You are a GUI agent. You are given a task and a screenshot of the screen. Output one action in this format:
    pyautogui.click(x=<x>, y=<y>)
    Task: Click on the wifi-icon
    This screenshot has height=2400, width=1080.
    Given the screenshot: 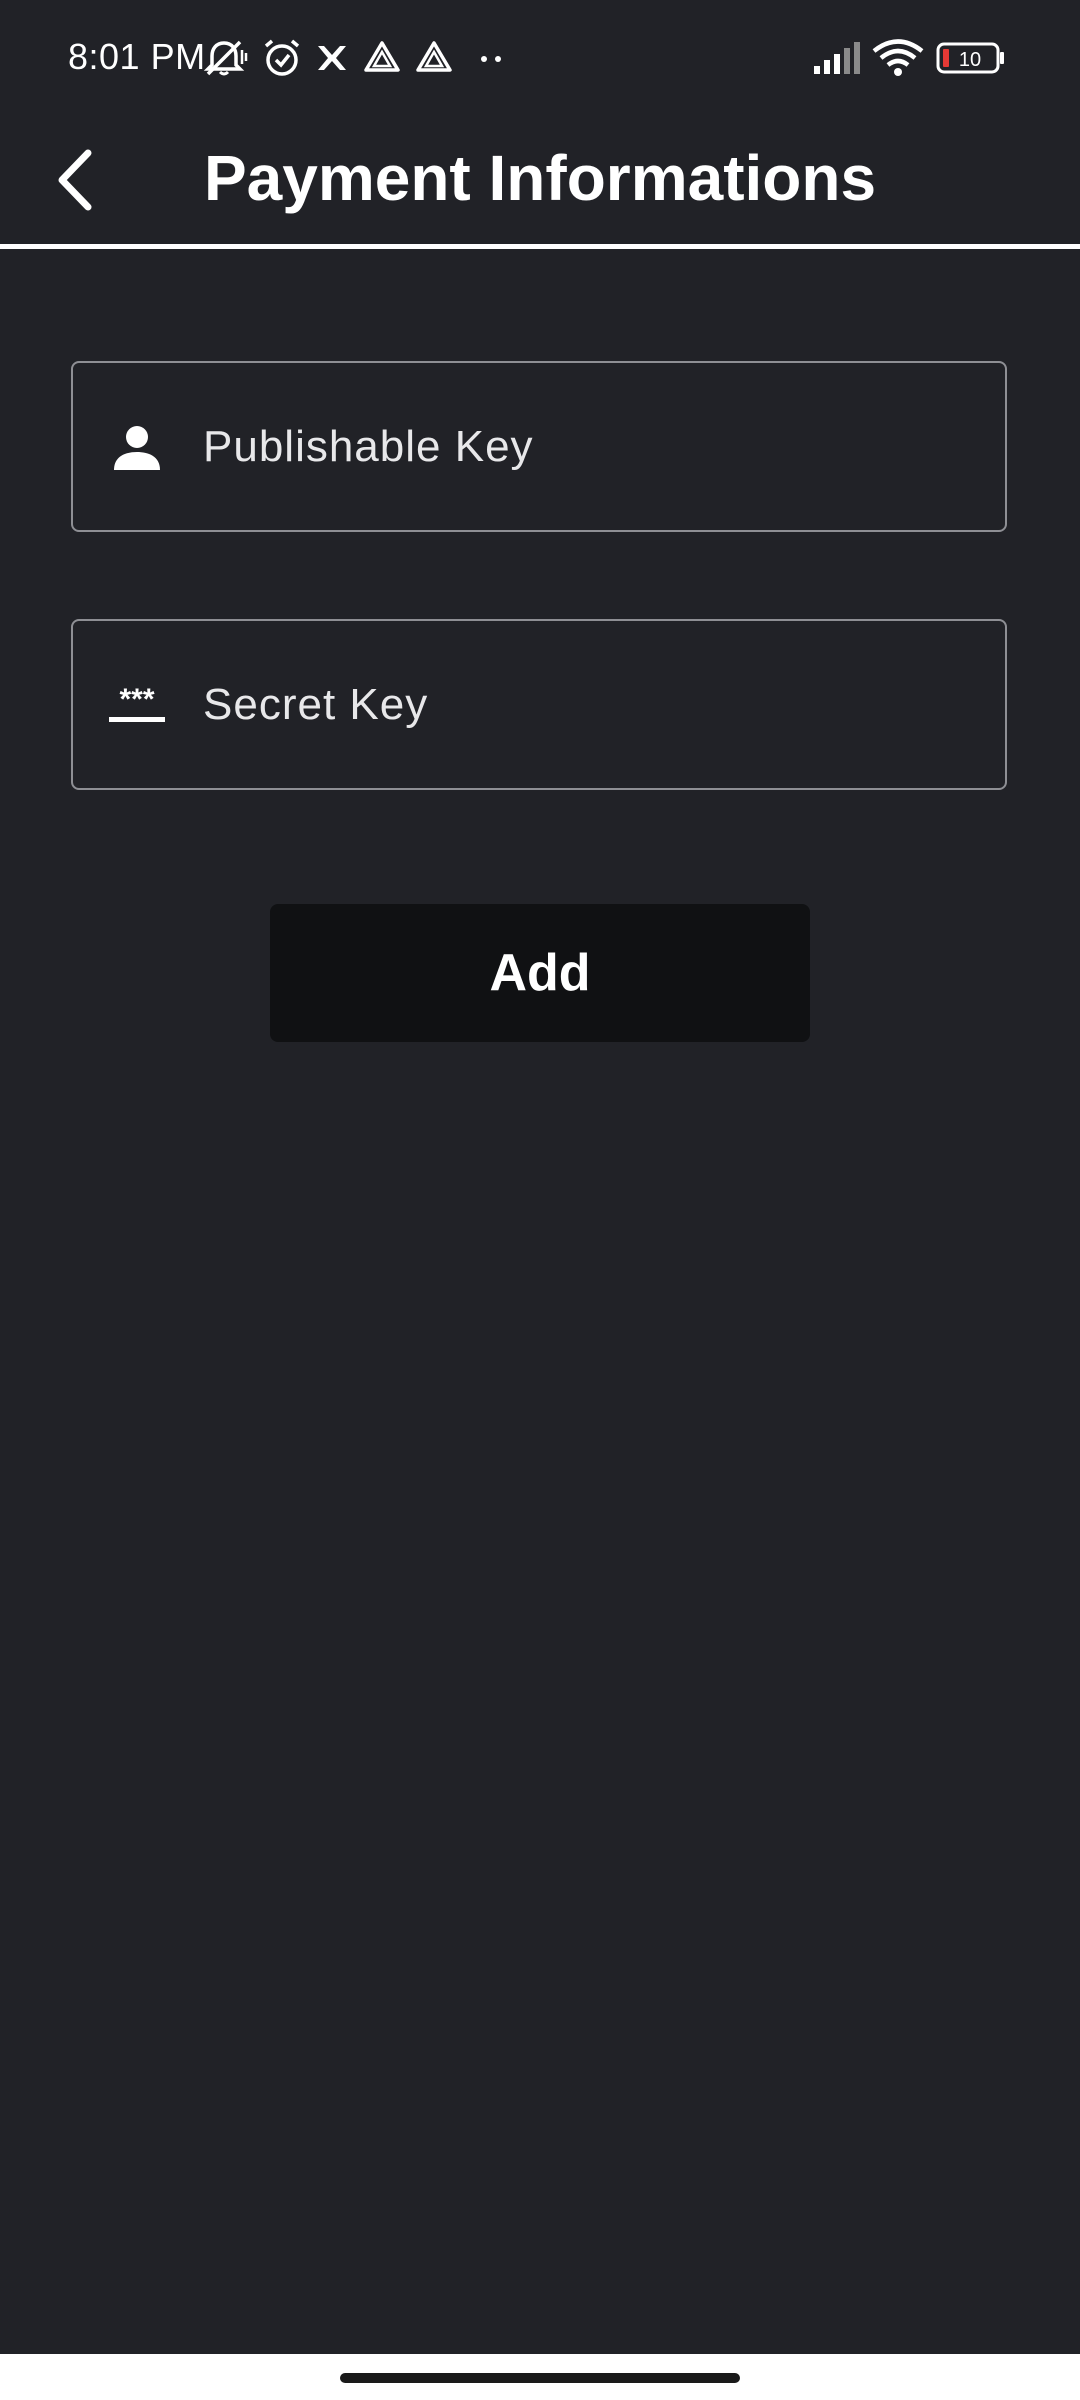 What is the action you would take?
    pyautogui.click(x=898, y=58)
    